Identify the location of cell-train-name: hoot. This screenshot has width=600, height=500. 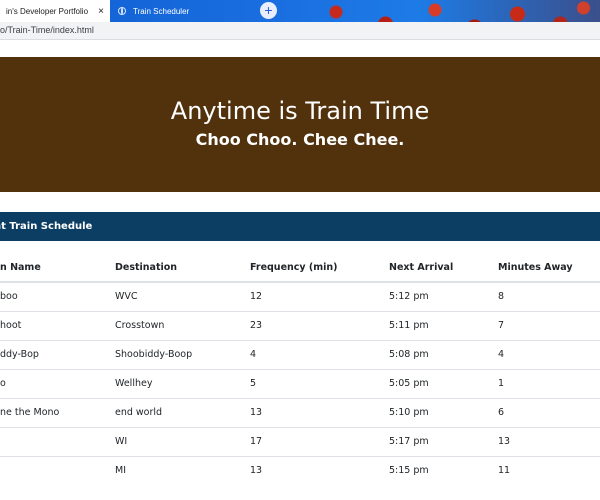
(57, 325).